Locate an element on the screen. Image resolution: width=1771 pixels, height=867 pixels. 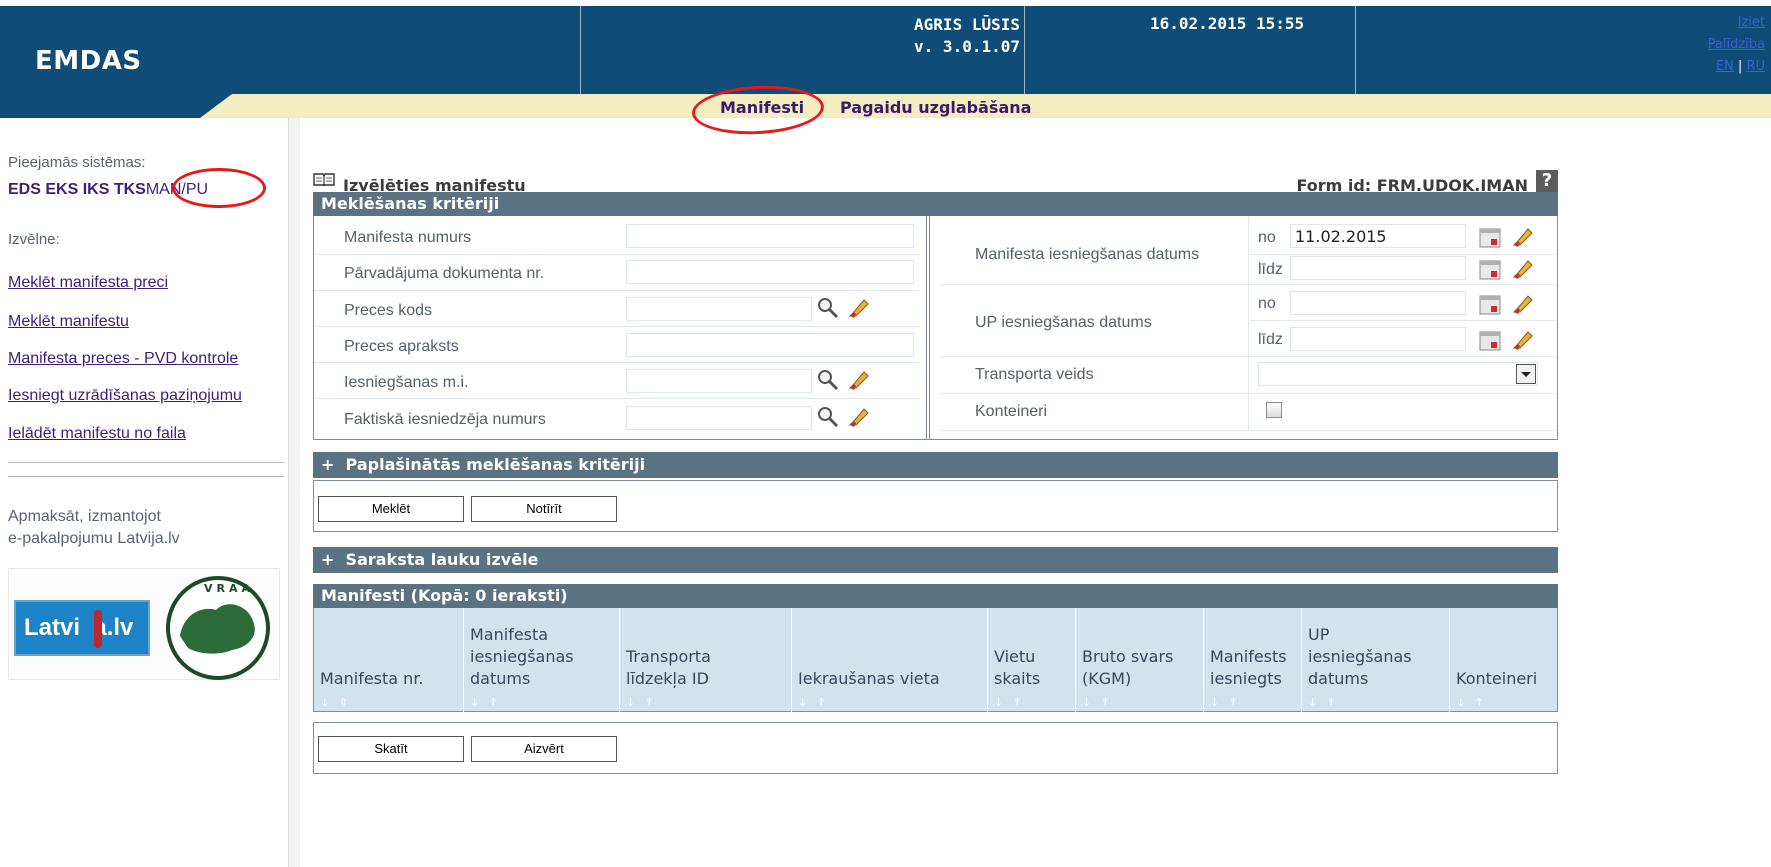
latvija-lv-logo: Latvi a.lv is located at coordinates (82, 628).